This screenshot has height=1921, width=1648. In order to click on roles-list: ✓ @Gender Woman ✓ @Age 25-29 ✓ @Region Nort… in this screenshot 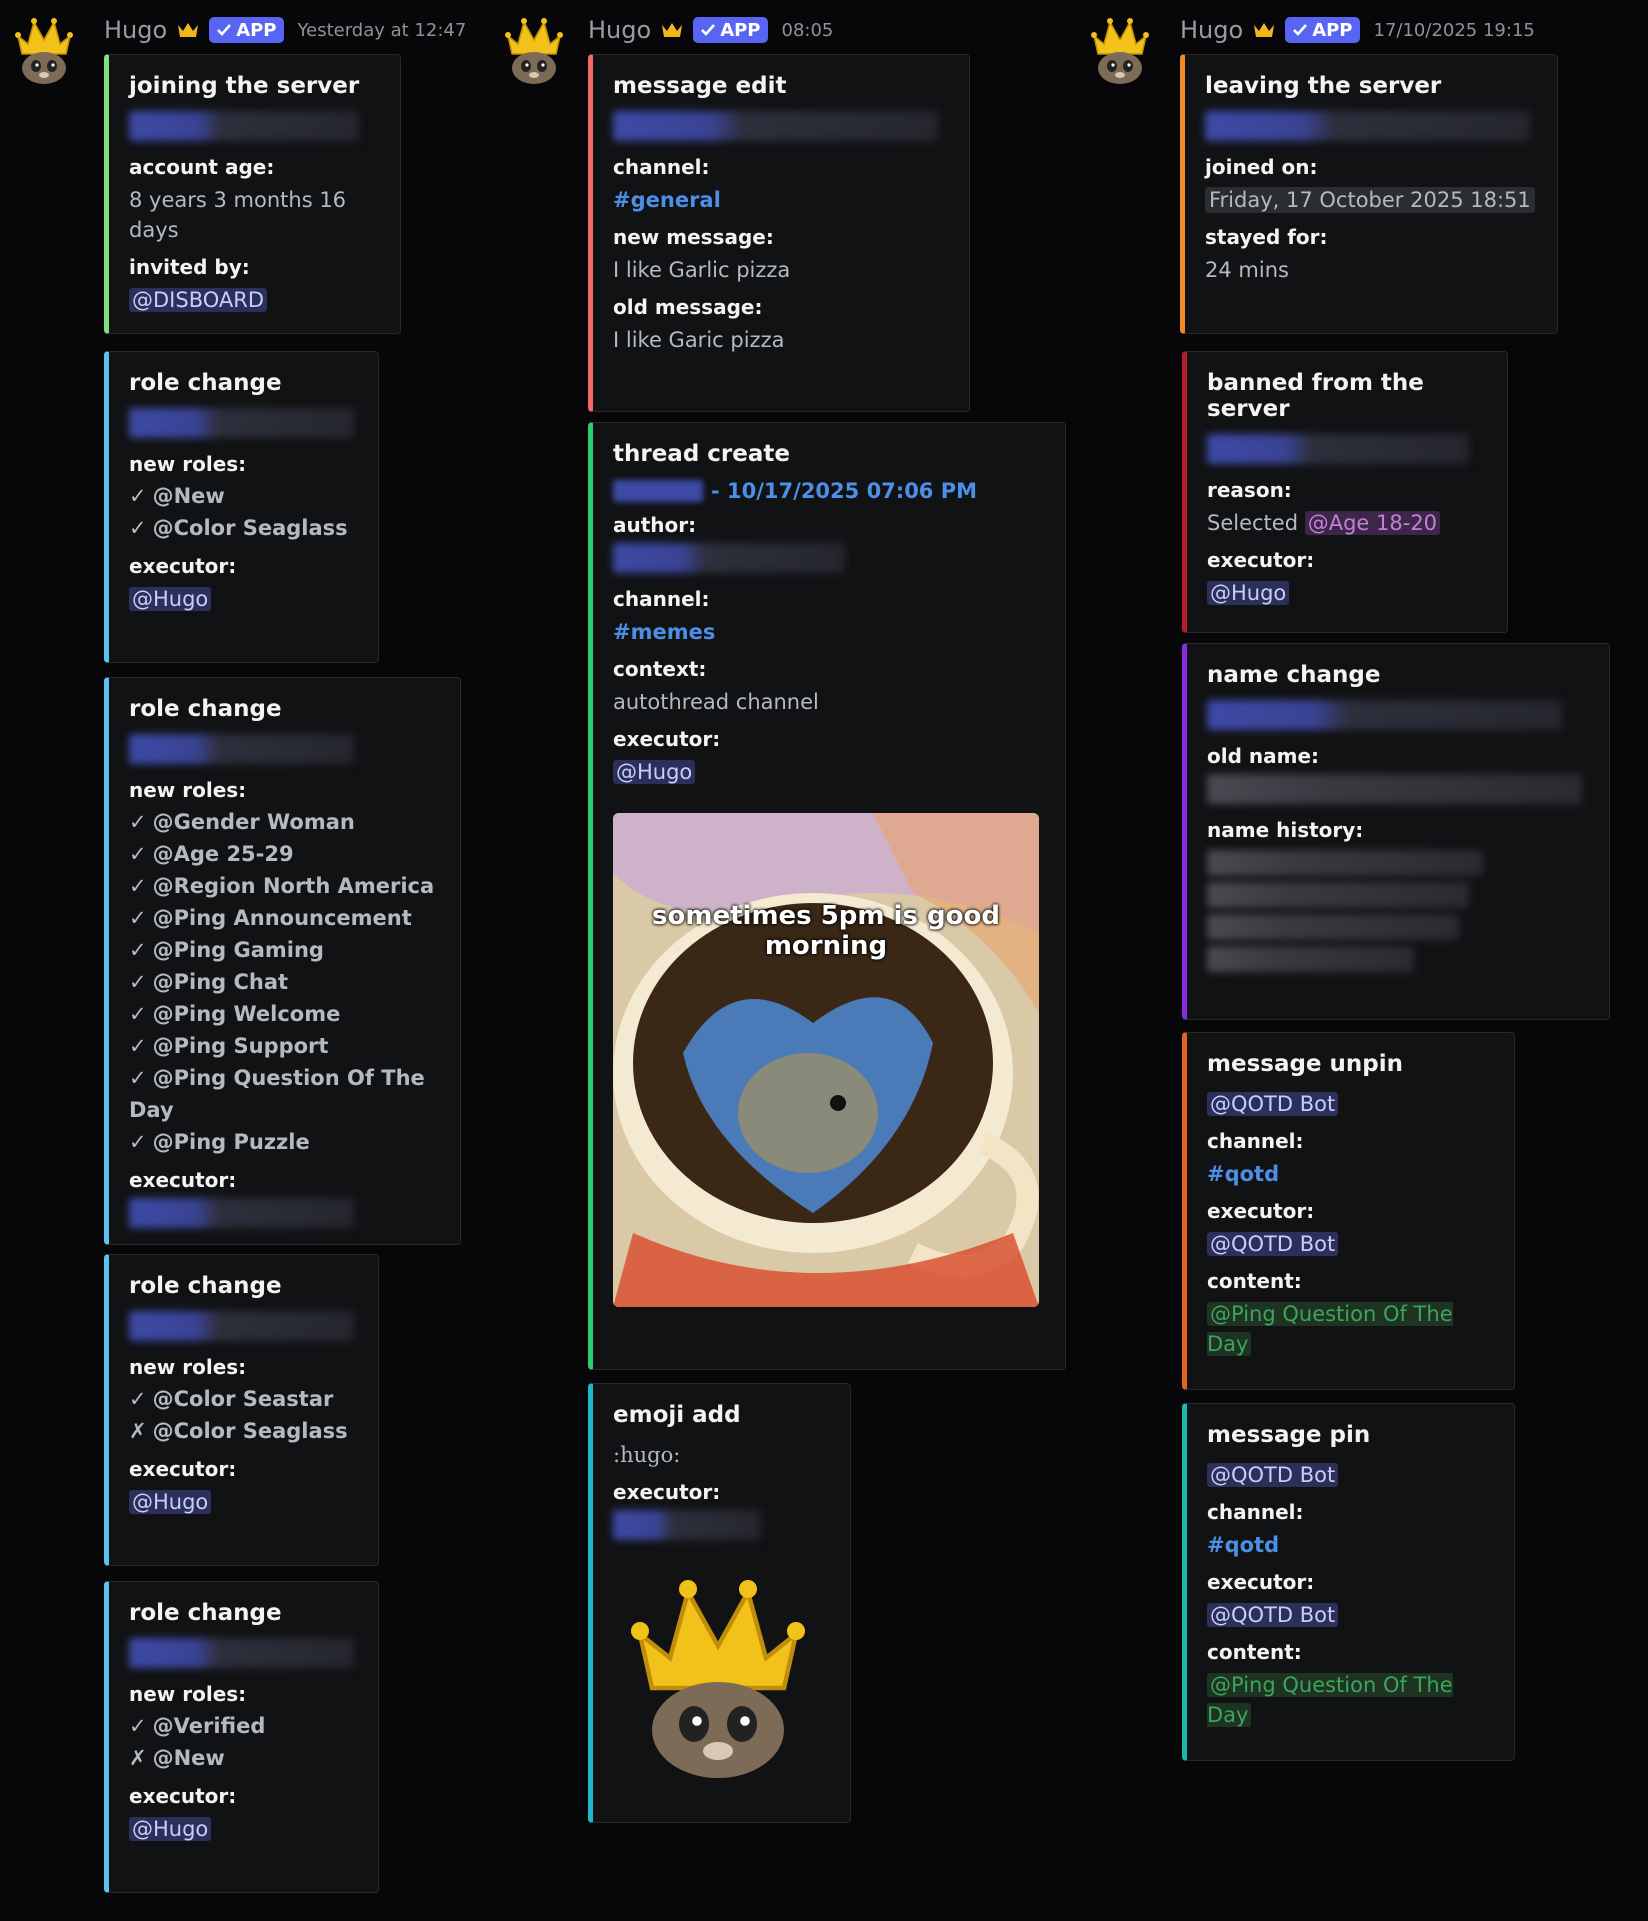, I will do `click(284, 982)`.